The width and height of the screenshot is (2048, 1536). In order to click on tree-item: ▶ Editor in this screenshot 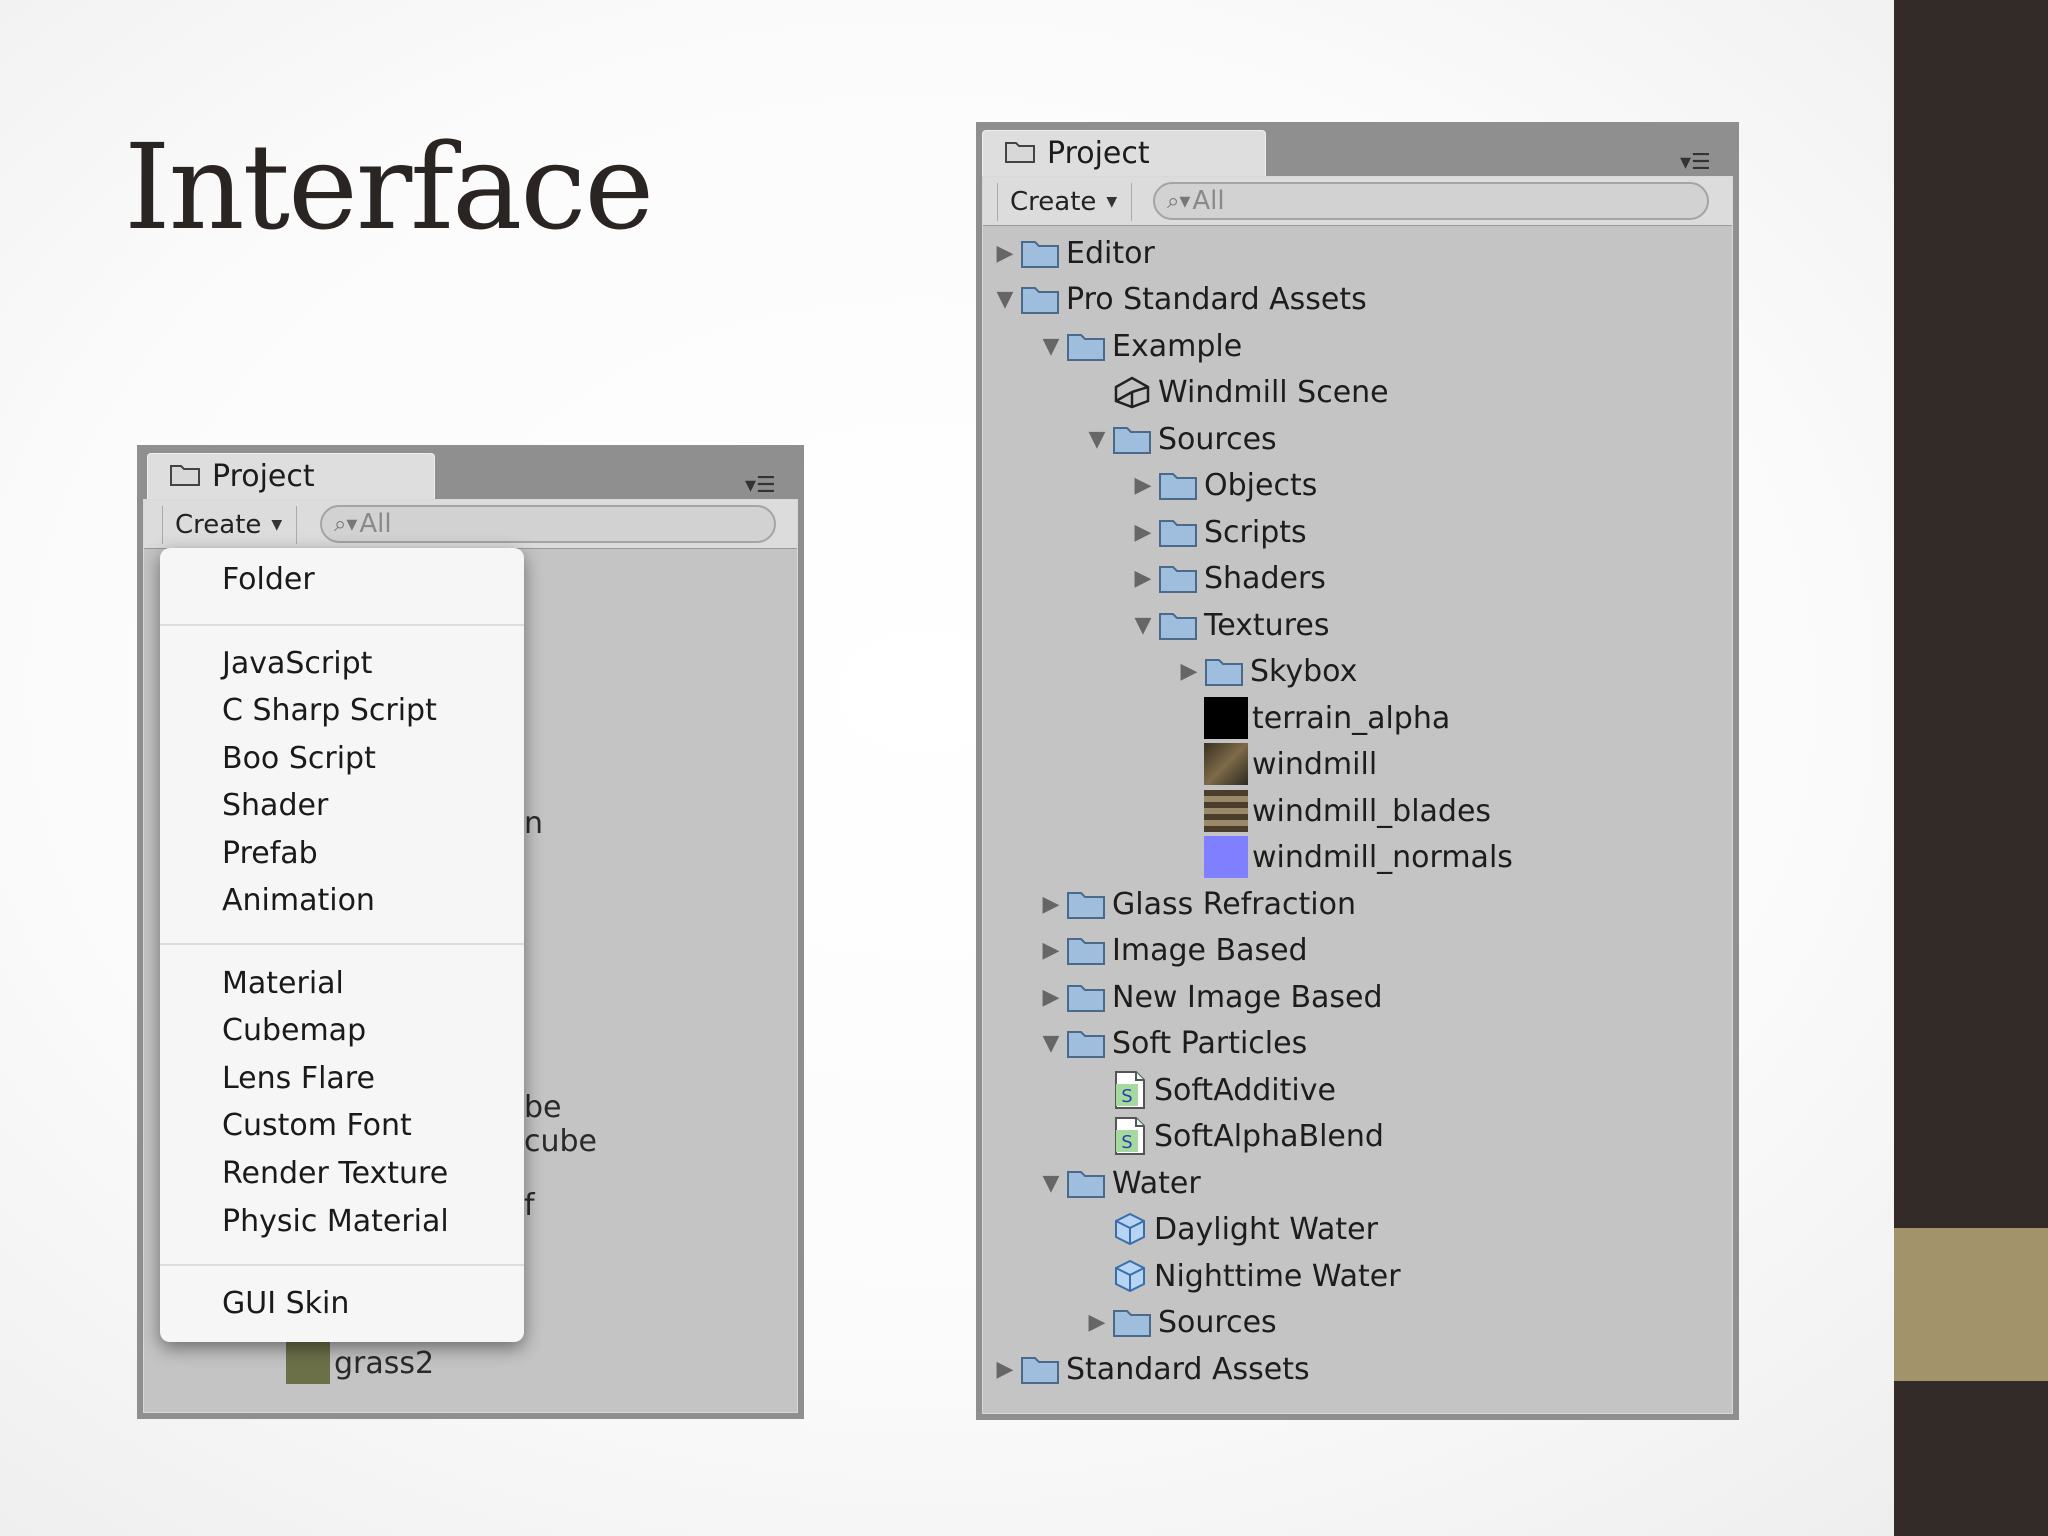, I will do `click(1072, 253)`.